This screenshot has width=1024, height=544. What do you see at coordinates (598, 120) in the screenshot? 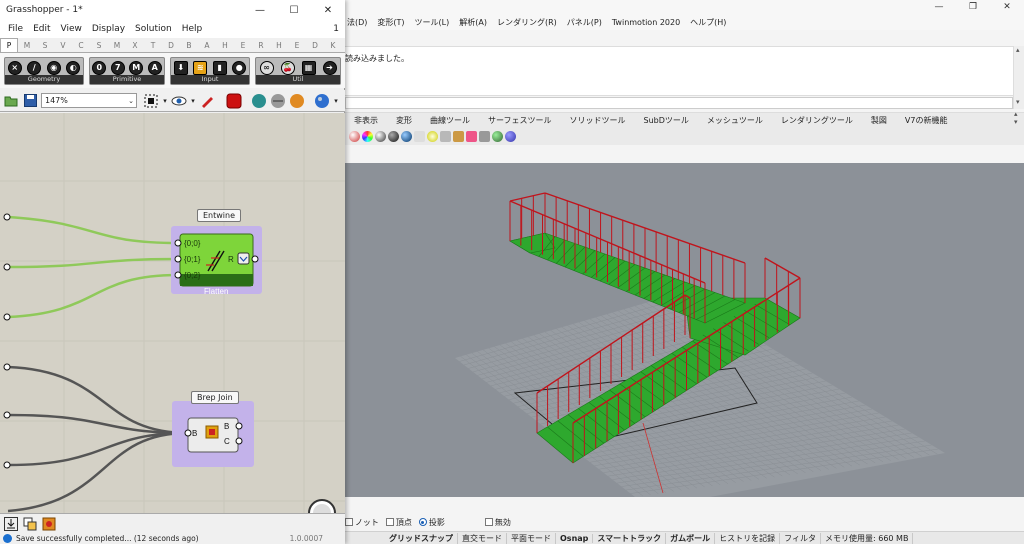
I see `tab-solid-tools: ソリッドツール` at bounding box center [598, 120].